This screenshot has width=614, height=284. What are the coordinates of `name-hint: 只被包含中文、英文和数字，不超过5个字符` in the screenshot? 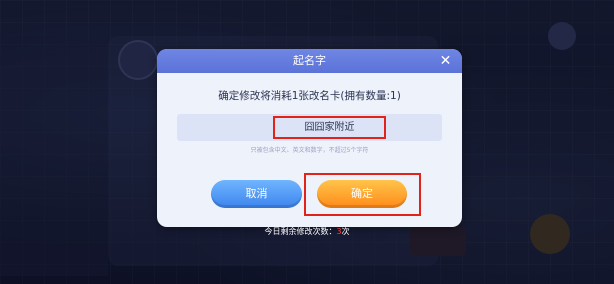 It's located at (309, 150).